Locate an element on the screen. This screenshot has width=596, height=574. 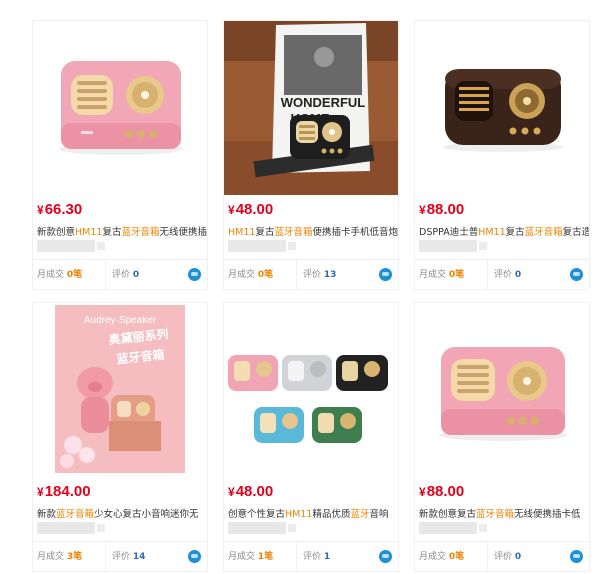
product-card: ¥48.00 创意个性复古HM11精品优质蓝牙音响 月成交 1笔 评价 1 is located at coordinates (311, 437).